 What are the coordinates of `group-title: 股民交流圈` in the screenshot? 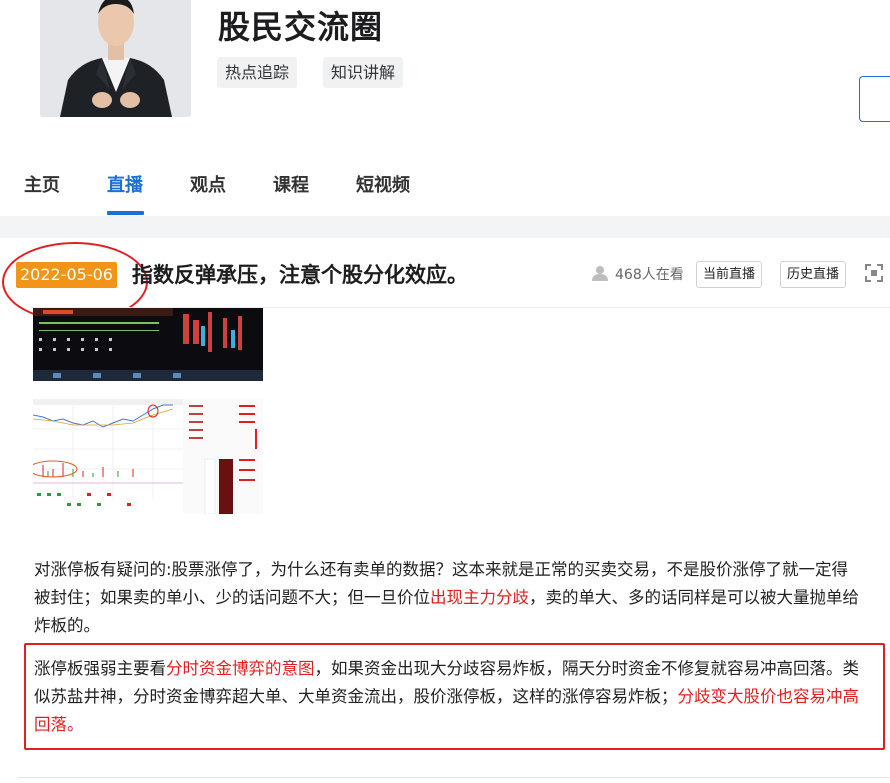 It's located at (301, 27).